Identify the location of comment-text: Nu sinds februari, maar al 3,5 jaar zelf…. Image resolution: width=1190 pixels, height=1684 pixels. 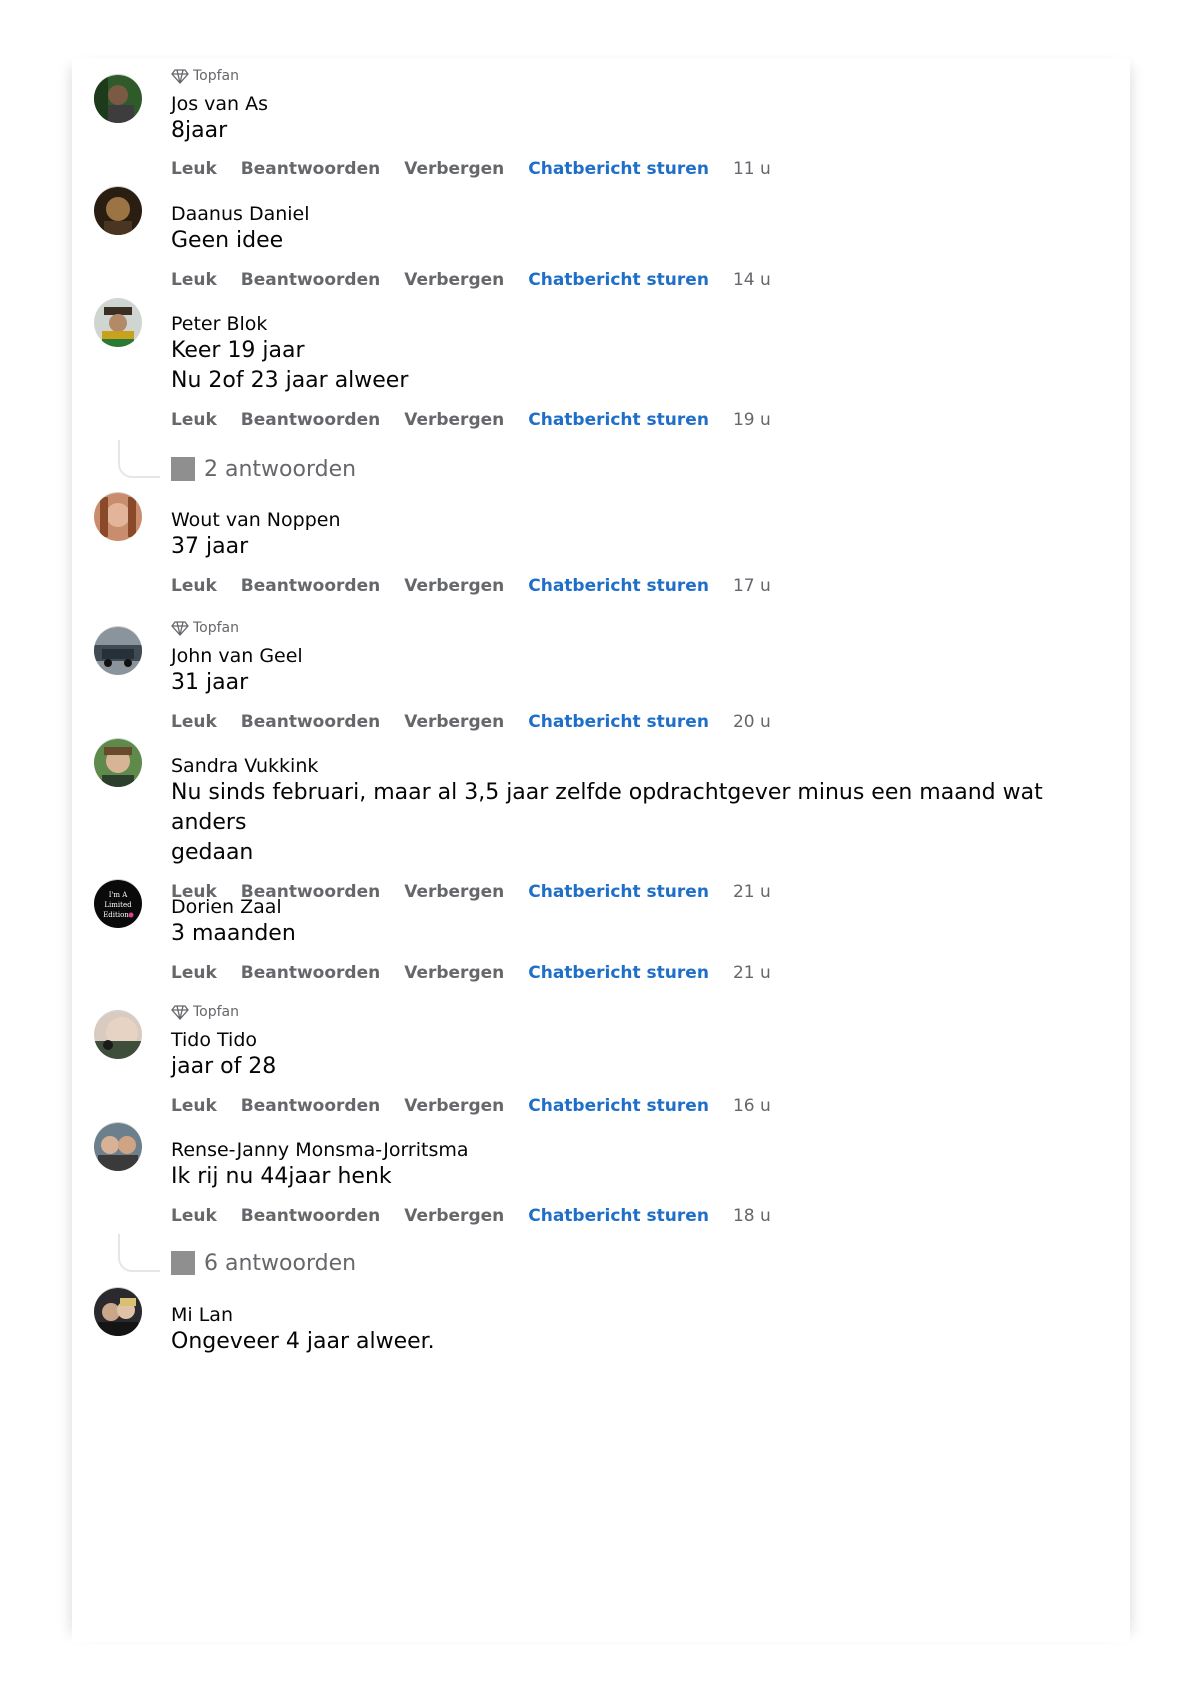
(607, 807).